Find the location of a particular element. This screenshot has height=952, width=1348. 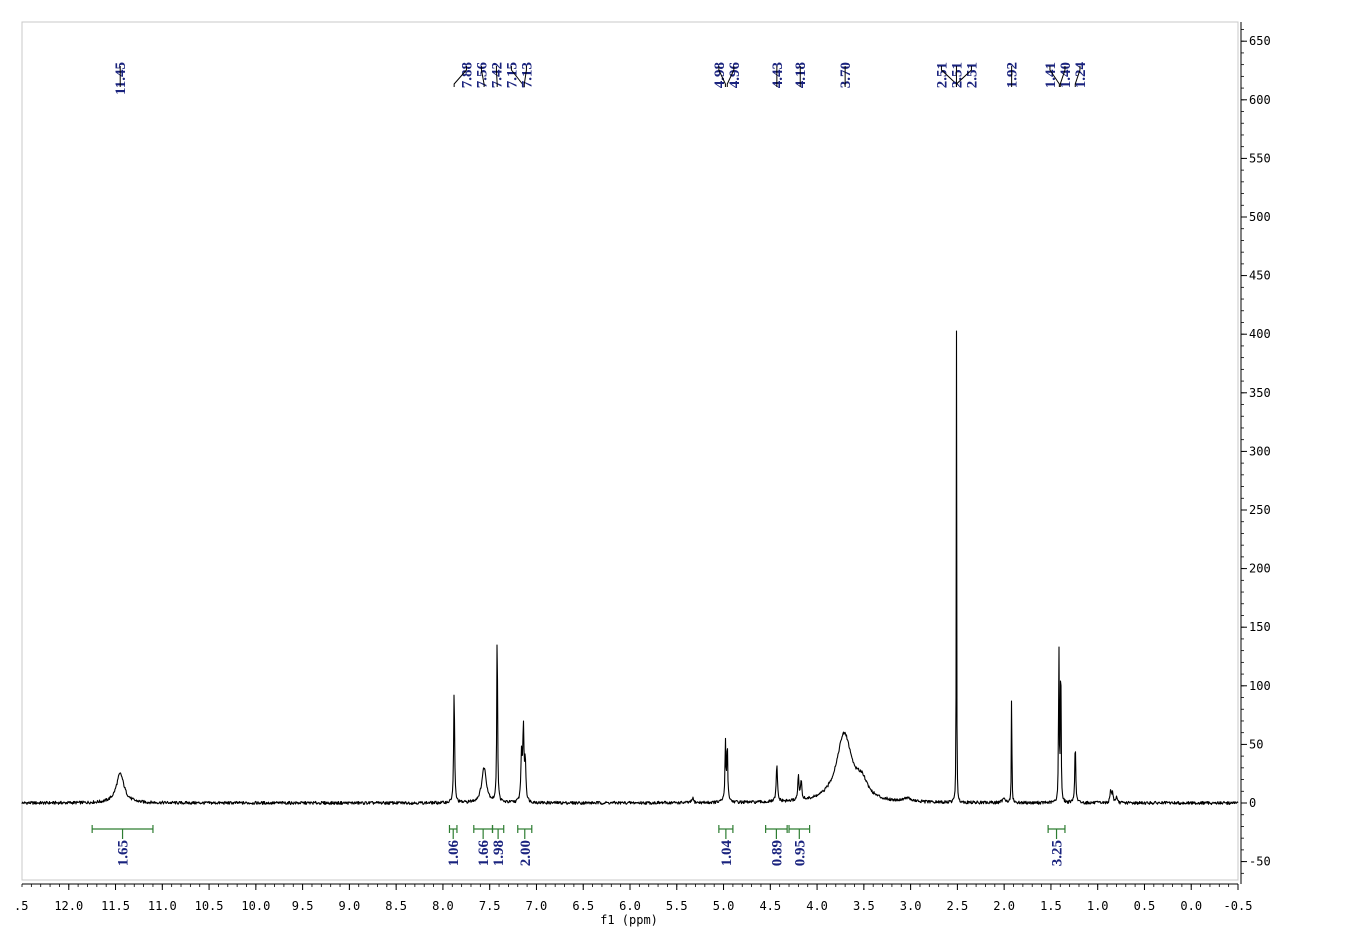

peak-label: 3.70 is located at coordinates (846, 75).